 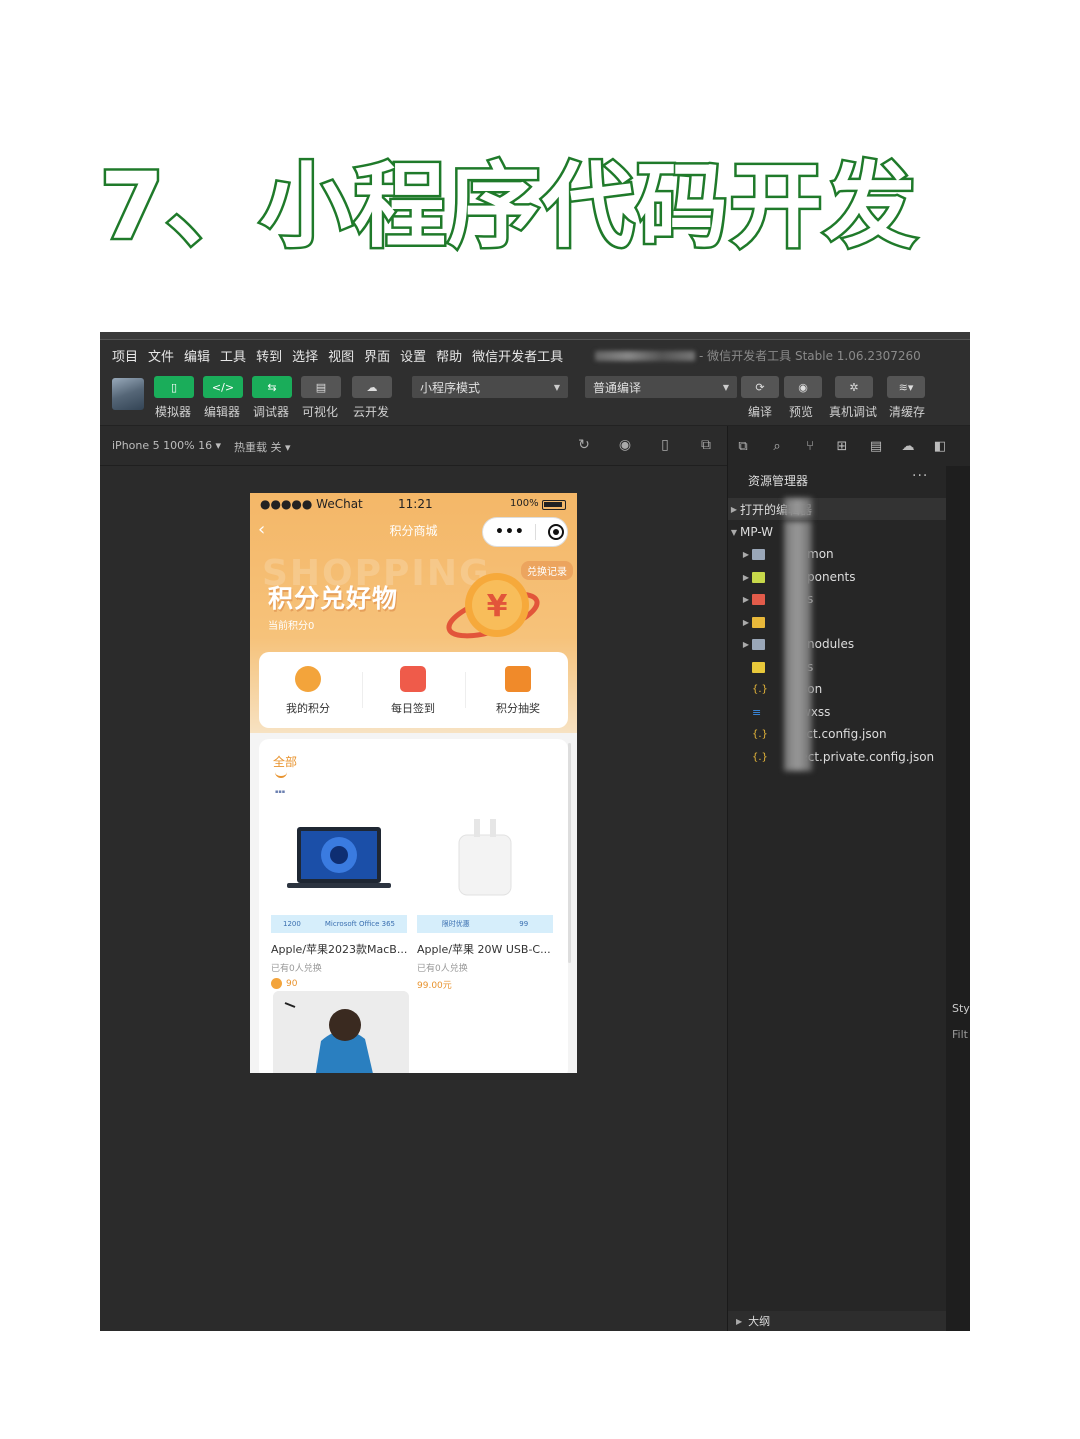 I want to click on menu-tools: 工具, so click(x=233, y=355).